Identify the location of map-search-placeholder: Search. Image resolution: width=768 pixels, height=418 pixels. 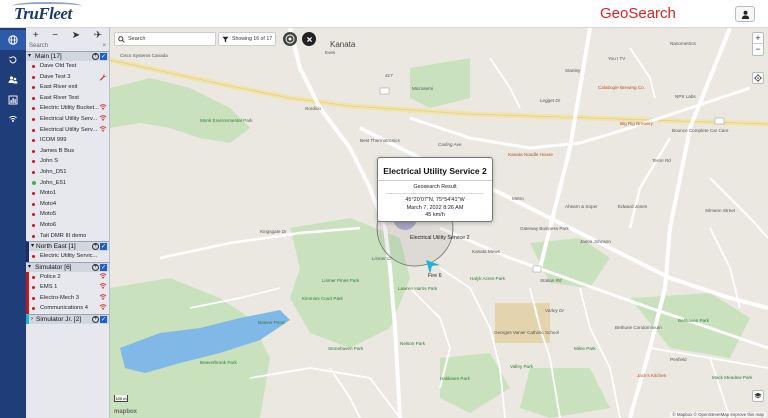
(137, 39).